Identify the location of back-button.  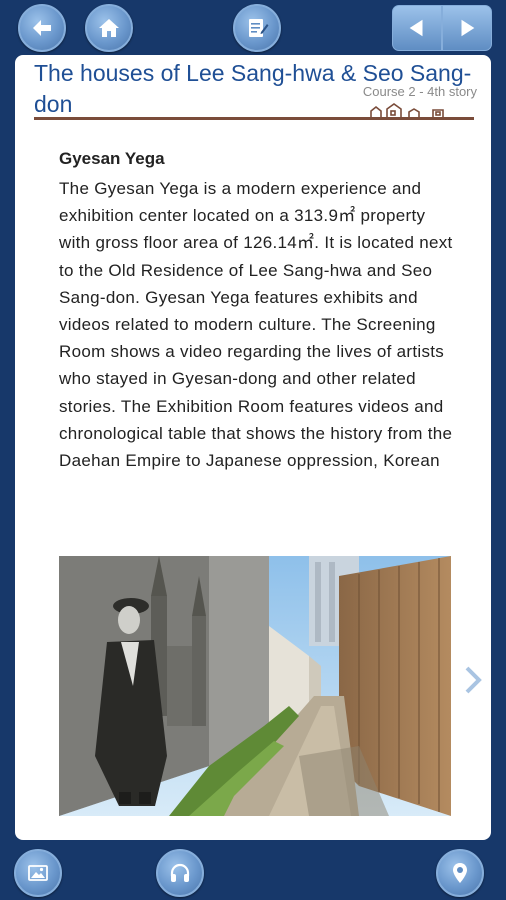
(42, 28).